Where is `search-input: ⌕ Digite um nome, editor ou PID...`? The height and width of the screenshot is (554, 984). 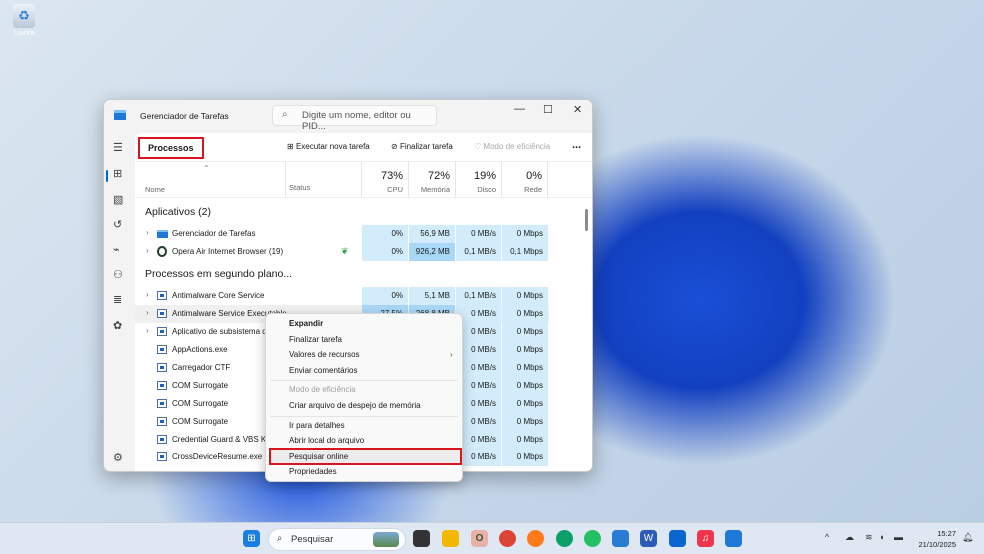 search-input: ⌕ Digite um nome, editor ou PID... is located at coordinates (354, 118).